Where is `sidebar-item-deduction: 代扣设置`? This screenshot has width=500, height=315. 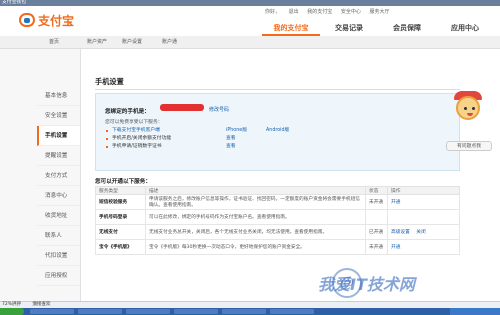
sidebar-item-deduction: 代扣设置 is located at coordinates (58, 256).